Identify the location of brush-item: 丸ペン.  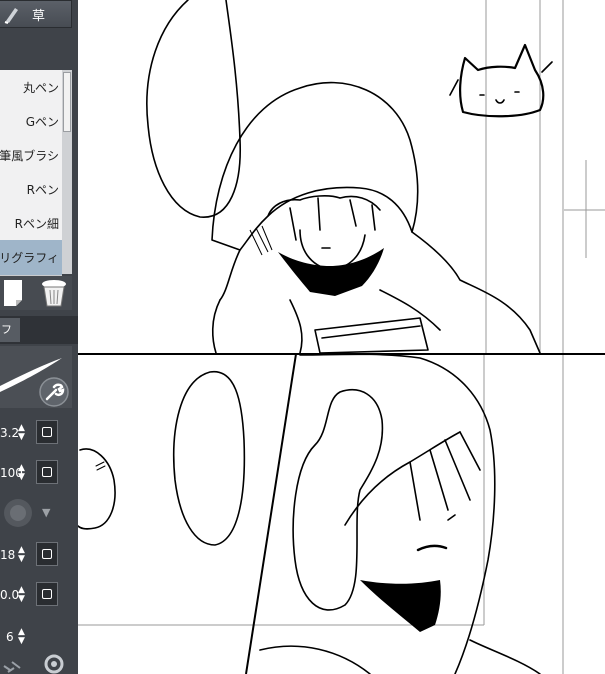
(31, 88).